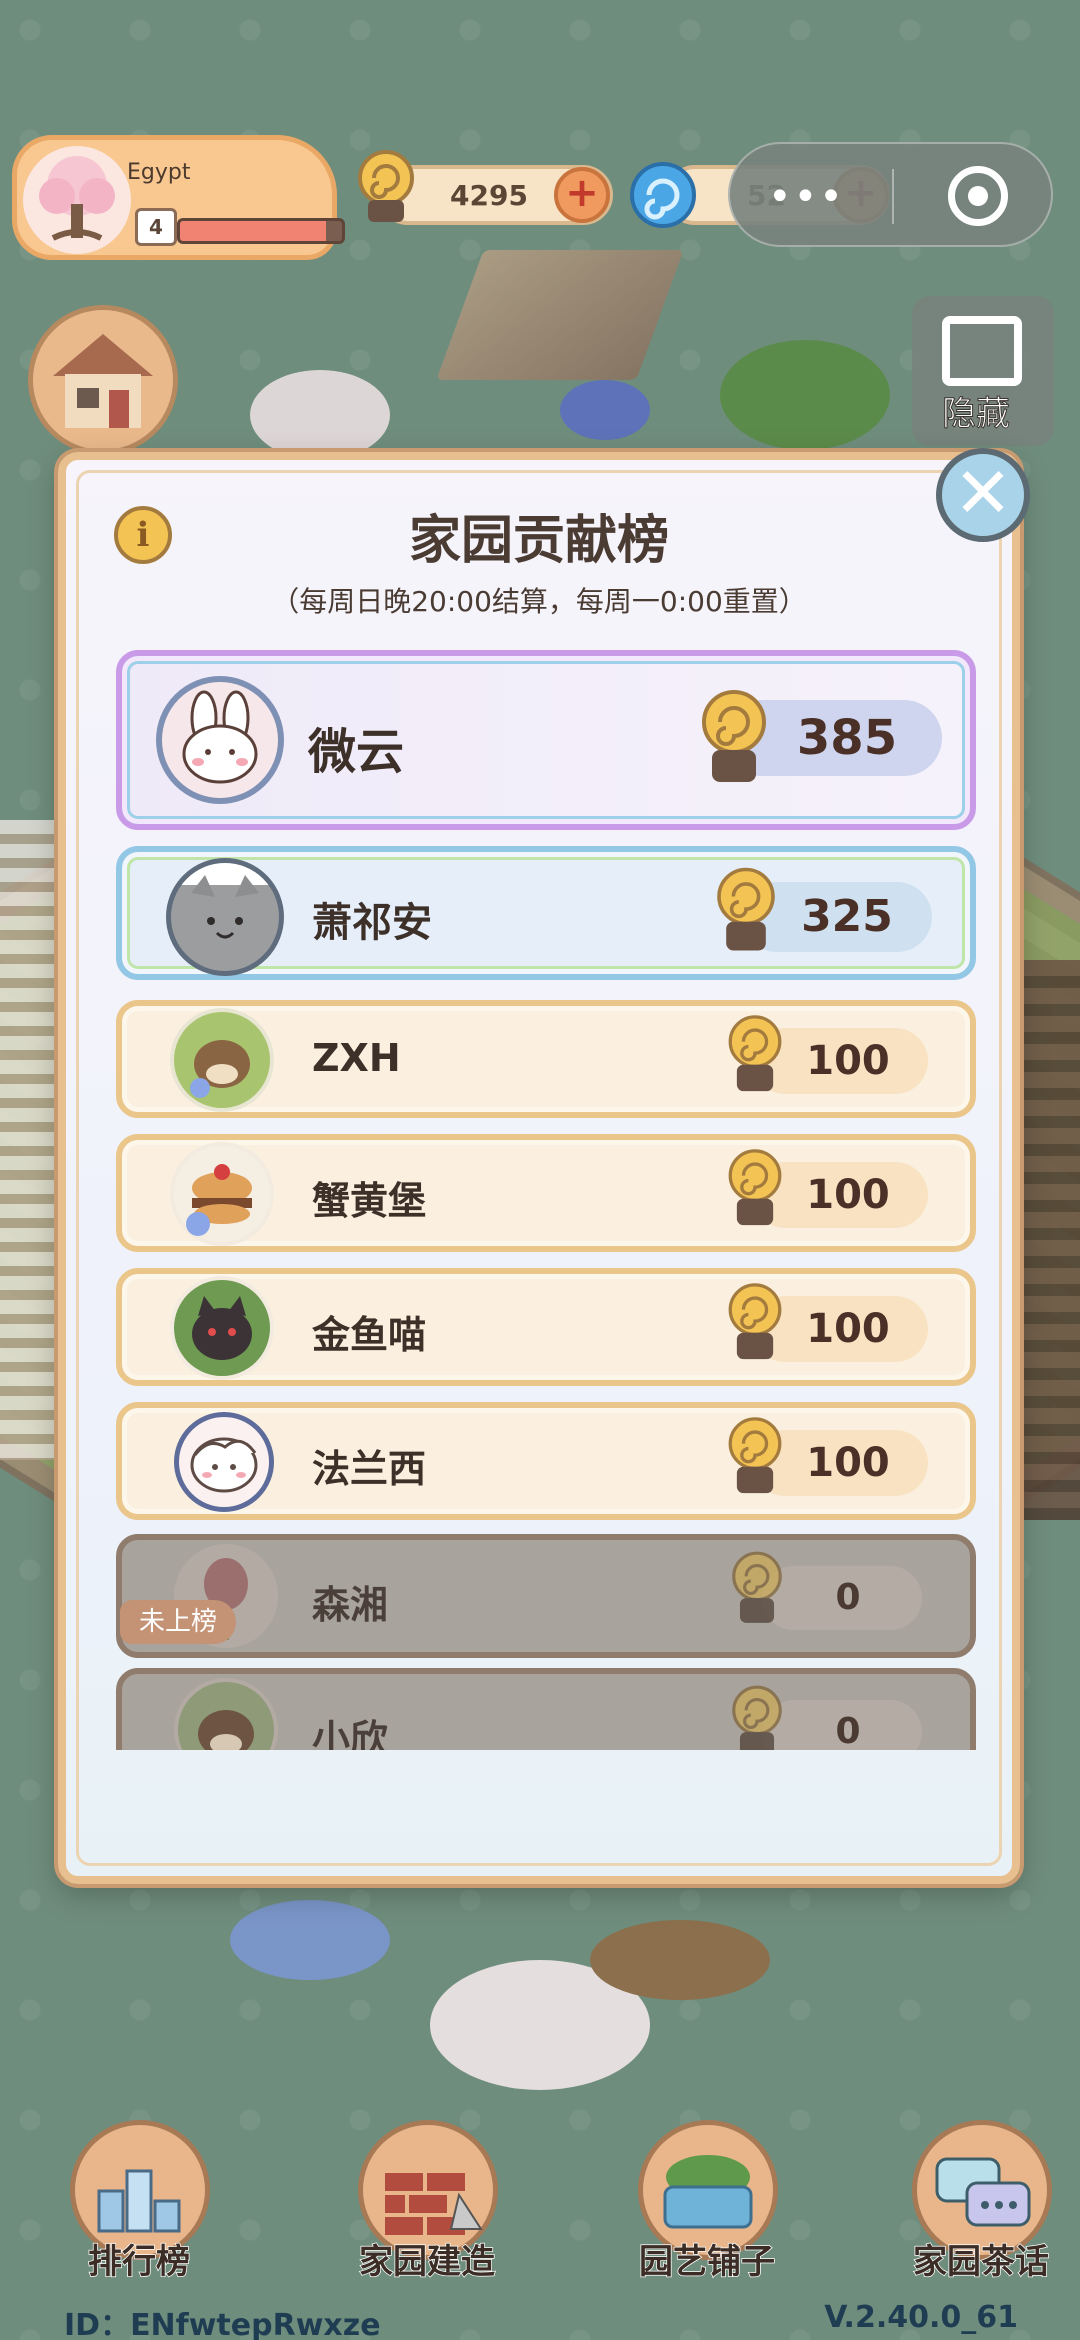  Describe the element at coordinates (224, 1462) in the screenshot. I see `sheep-avatar-icon` at that location.